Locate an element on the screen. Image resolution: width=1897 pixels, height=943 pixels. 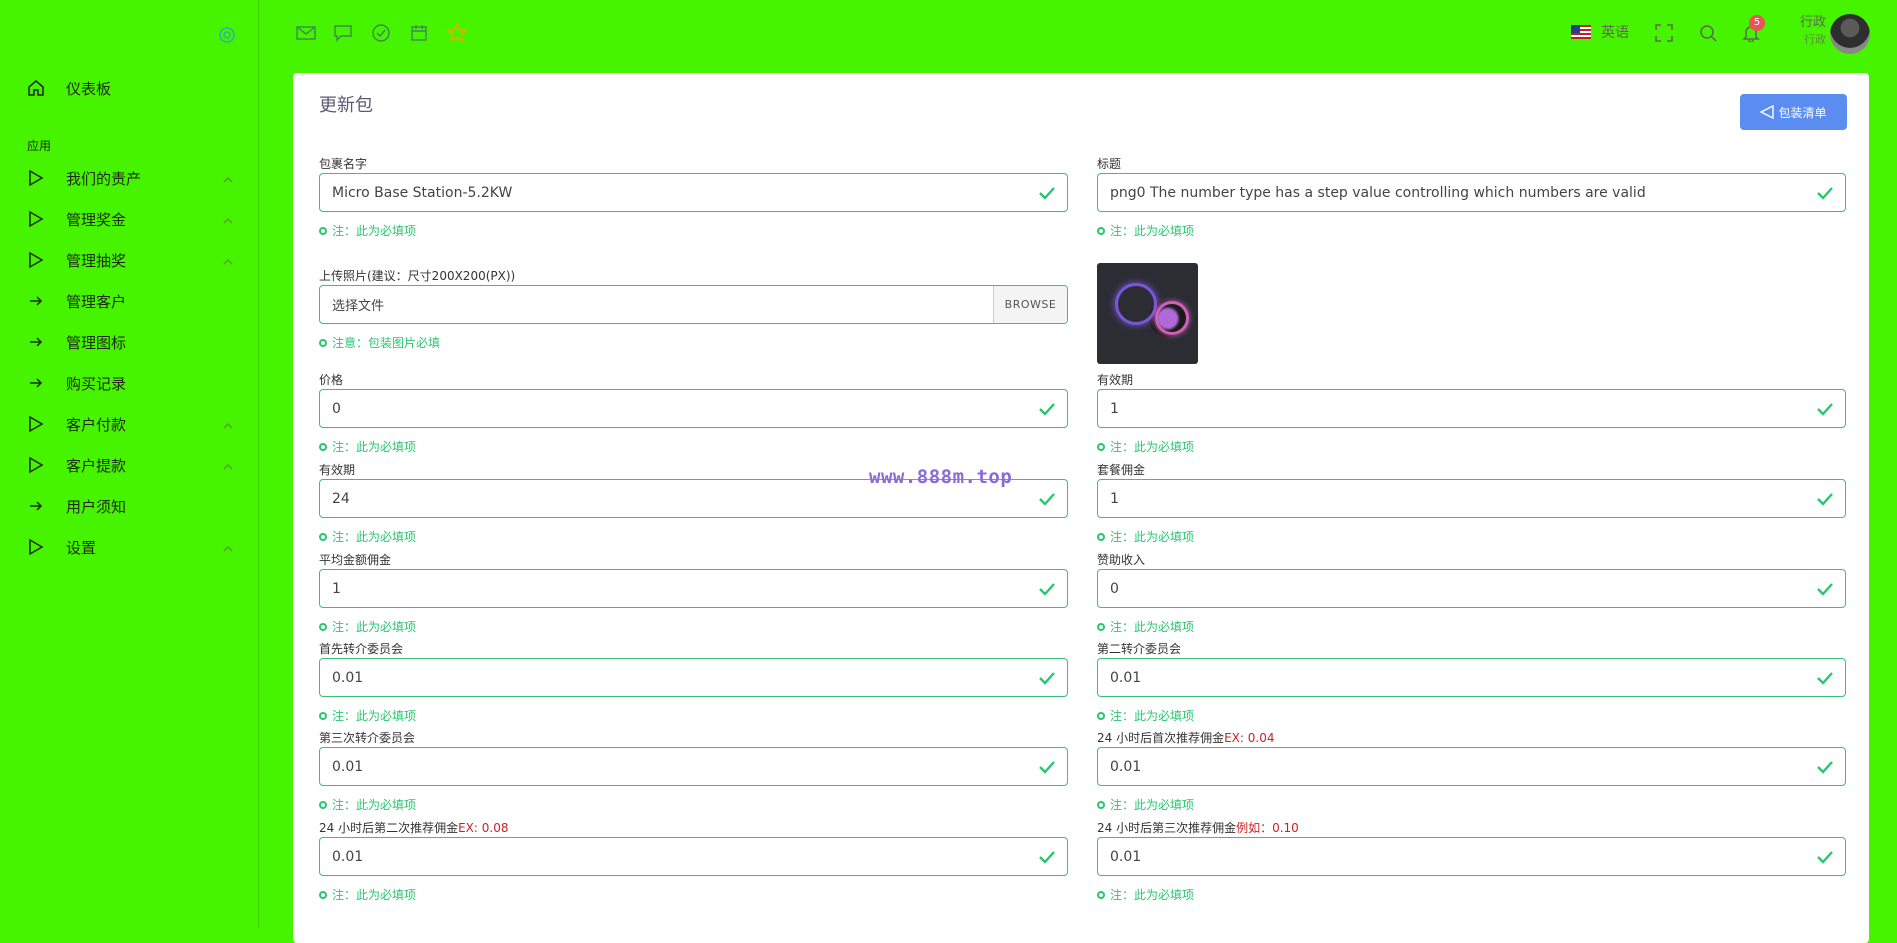
sidebar-item-assets: 我们的责产 is located at coordinates (129, 178).